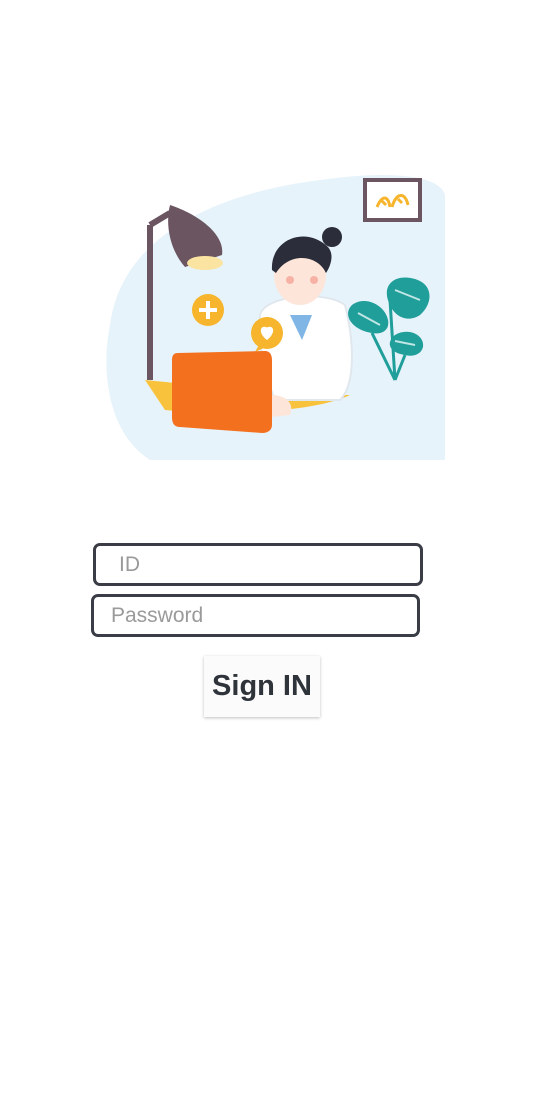 Image resolution: width=540 pixels, height=1117 pixels. I want to click on id-input, so click(258, 564).